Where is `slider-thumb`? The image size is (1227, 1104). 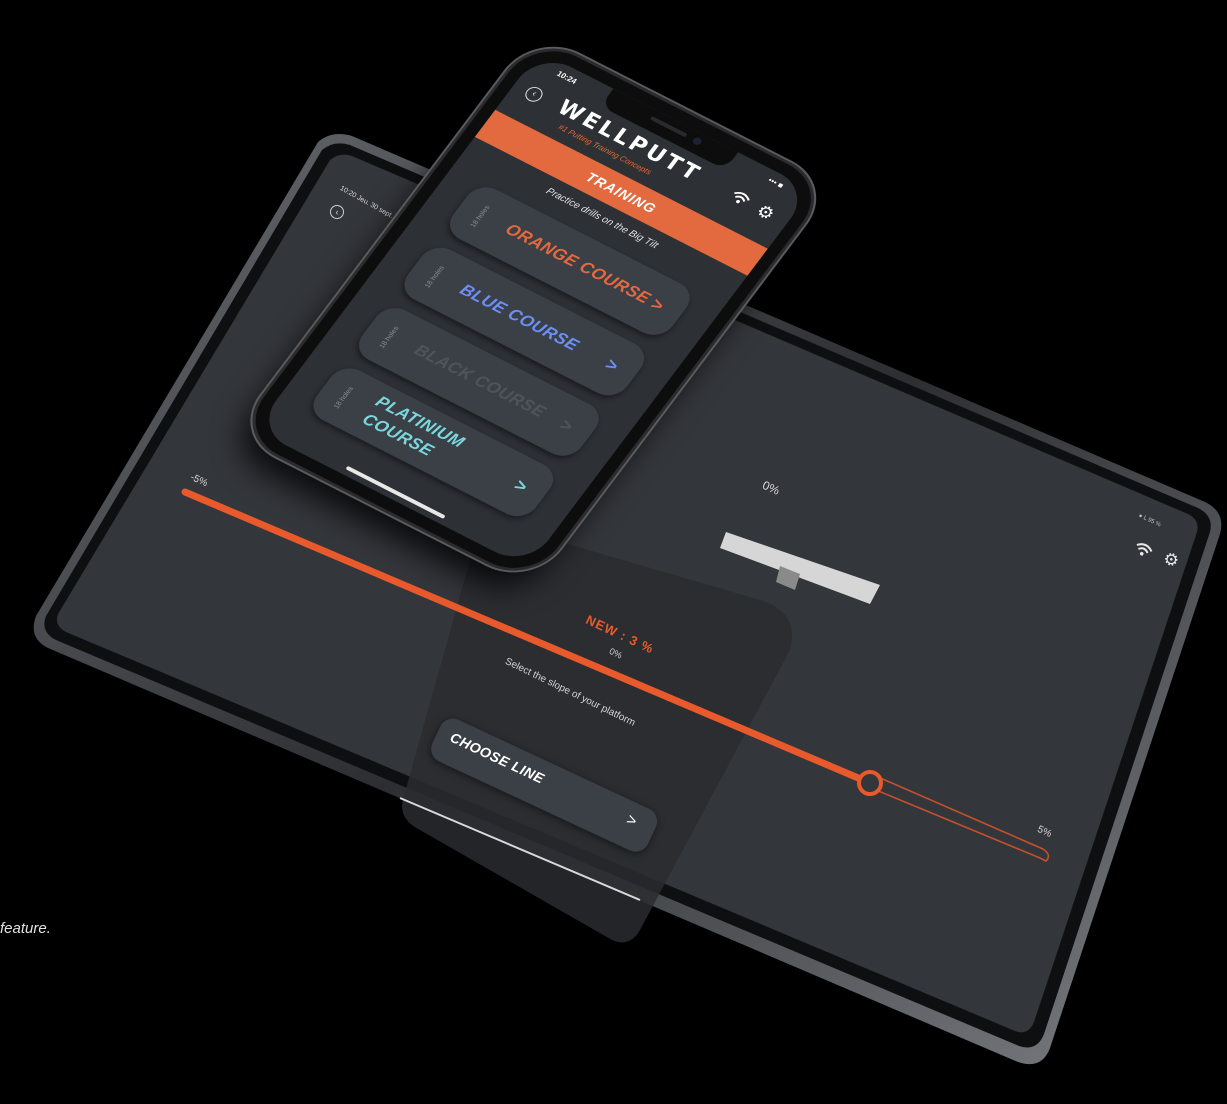
slider-thumb is located at coordinates (870, 783).